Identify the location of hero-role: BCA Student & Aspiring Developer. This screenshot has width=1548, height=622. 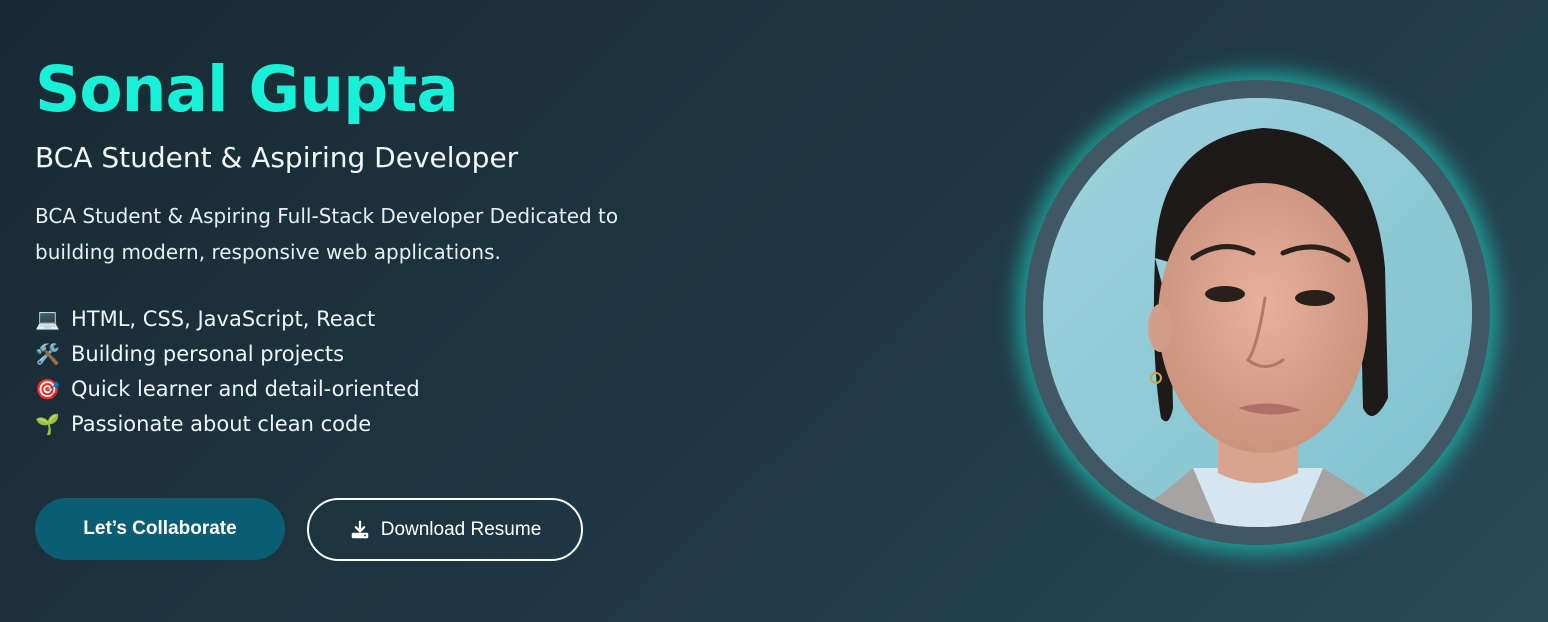
(277, 157).